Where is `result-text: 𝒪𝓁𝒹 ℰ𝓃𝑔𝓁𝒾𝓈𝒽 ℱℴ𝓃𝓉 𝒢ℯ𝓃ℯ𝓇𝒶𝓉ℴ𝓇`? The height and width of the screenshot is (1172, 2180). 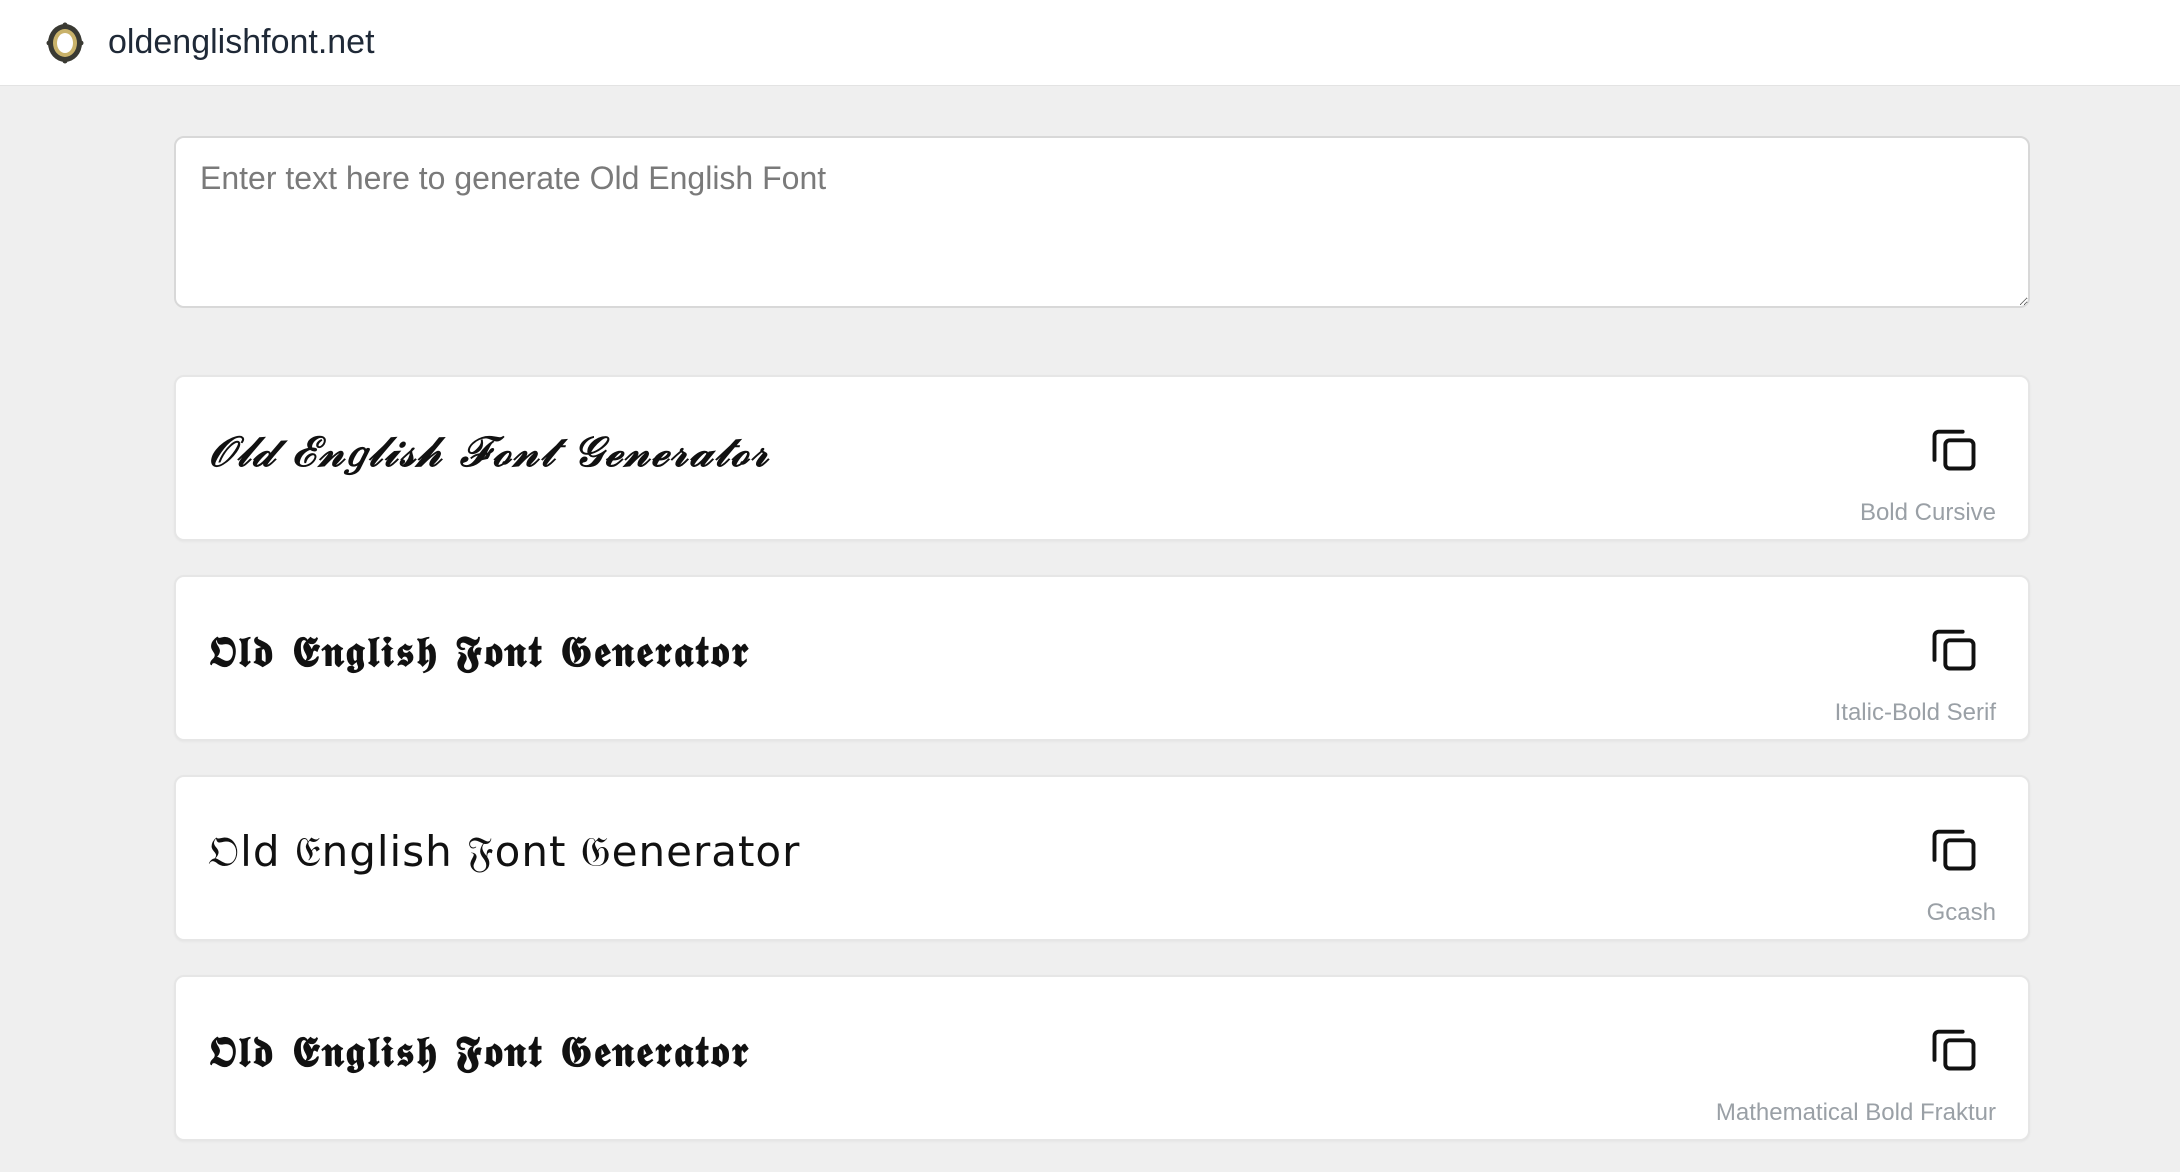
result-text: 𝒪𝓁𝒹 ℰ𝓃𝑔𝓁𝒾𝓈𝒽 ℱℴ𝓃𝓉 𝒢ℯ𝓃ℯ𝓇𝒶𝓉ℴ𝓇 is located at coordinates (489, 452).